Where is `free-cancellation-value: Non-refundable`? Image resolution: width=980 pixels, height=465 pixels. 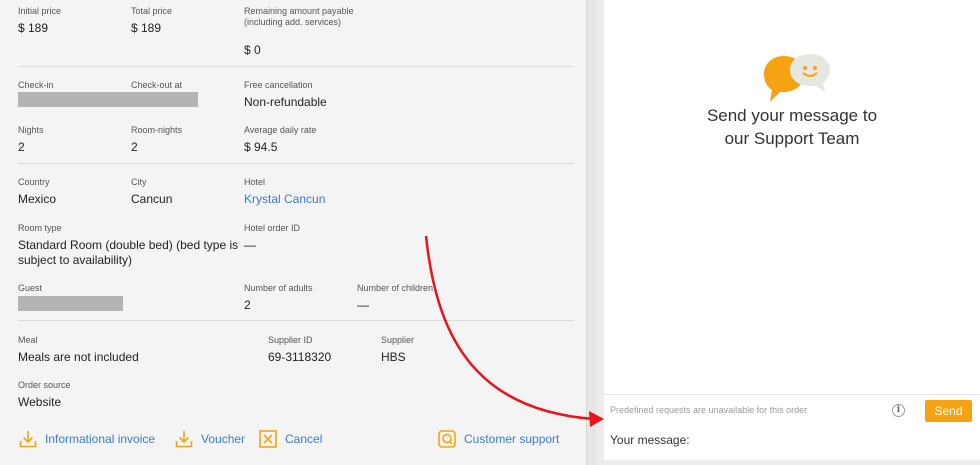
free-cancellation-value: Non-refundable is located at coordinates (285, 102).